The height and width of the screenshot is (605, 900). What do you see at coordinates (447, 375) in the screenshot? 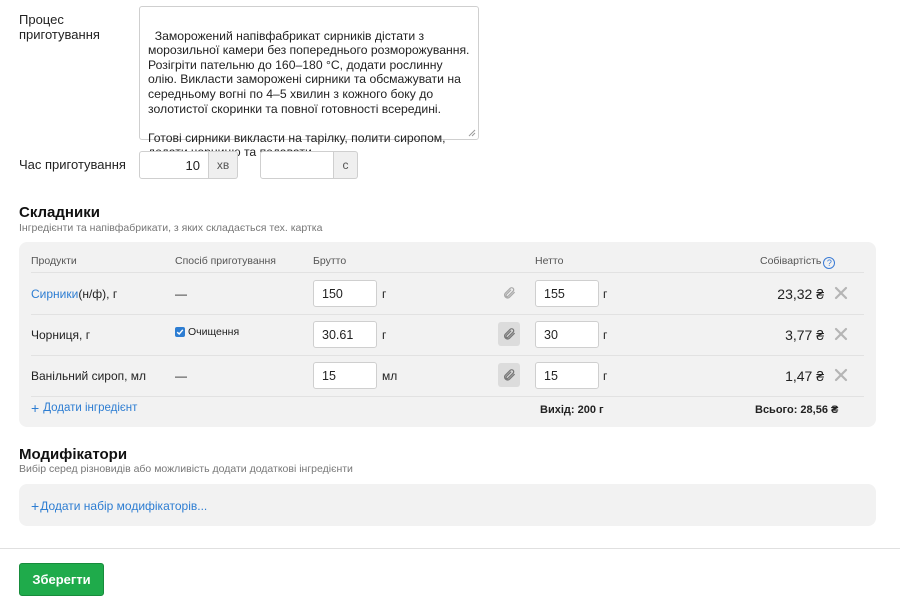
I see `table-row: Ванільний сироп, мл — 15 мл 15 г 1,47 ₴` at bounding box center [447, 375].